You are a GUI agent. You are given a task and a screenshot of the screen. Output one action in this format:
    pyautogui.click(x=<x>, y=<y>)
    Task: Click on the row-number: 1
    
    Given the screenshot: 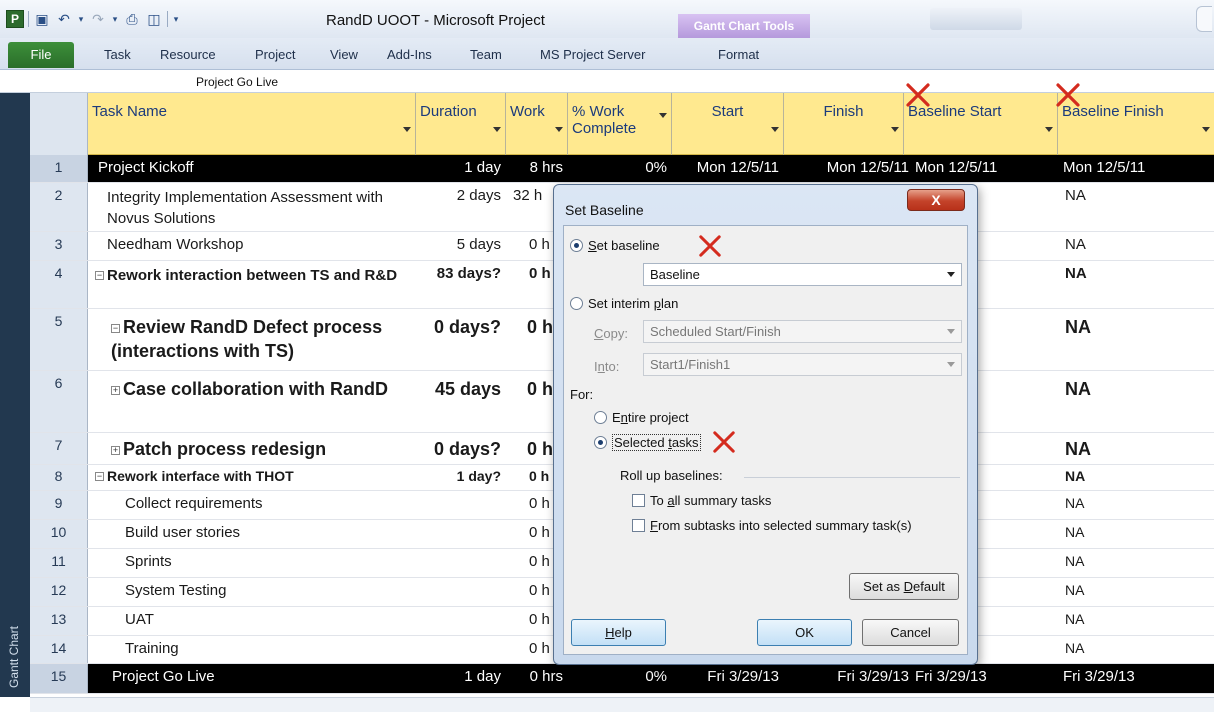 What is the action you would take?
    pyautogui.click(x=59, y=168)
    